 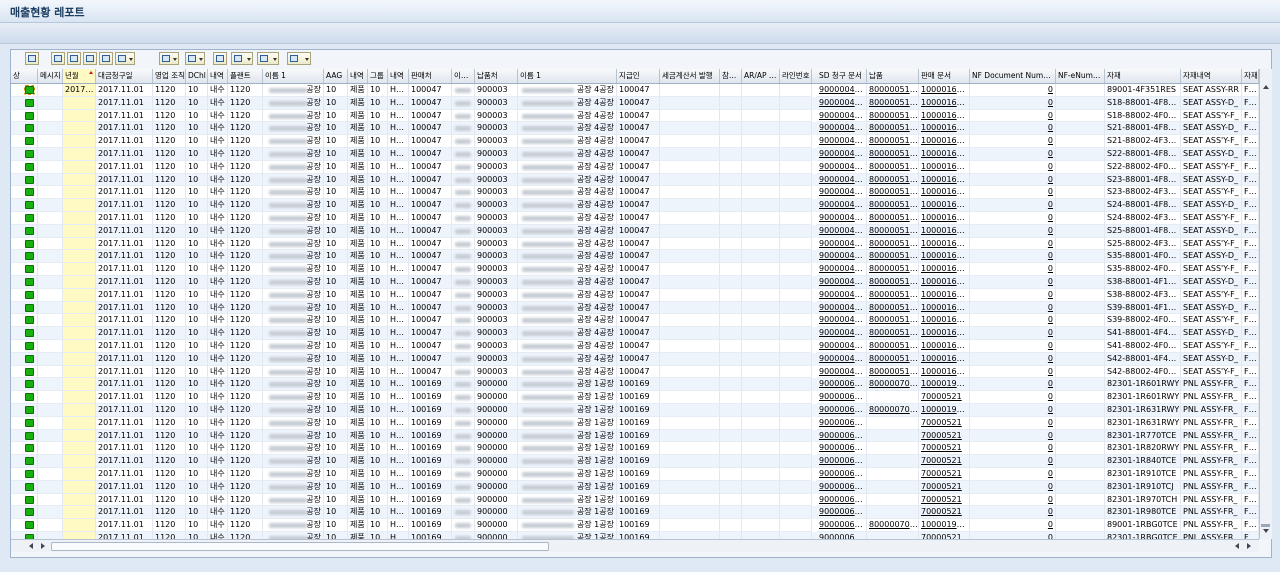 What do you see at coordinates (944, 76) in the screenshot?
I see `column-header-24: 판매 문서` at bounding box center [944, 76].